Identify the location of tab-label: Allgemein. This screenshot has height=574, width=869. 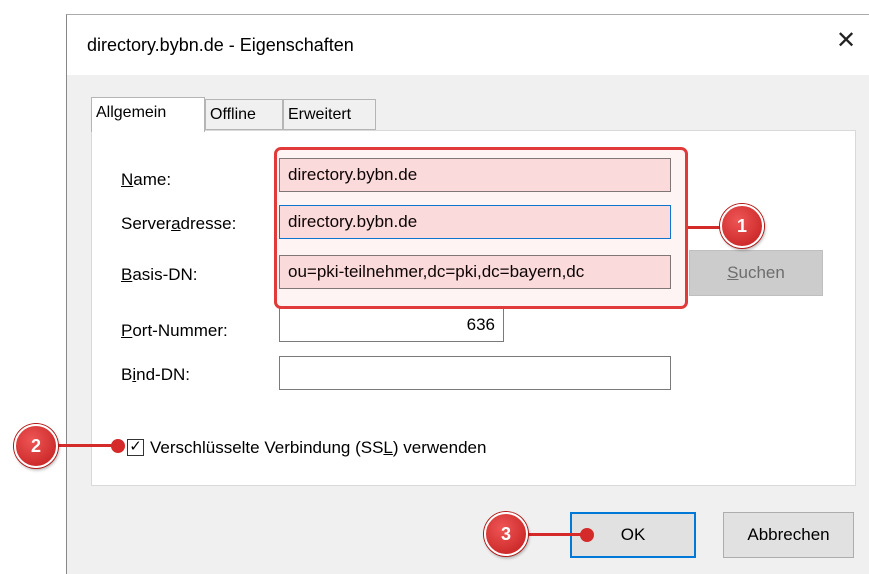
(131, 112).